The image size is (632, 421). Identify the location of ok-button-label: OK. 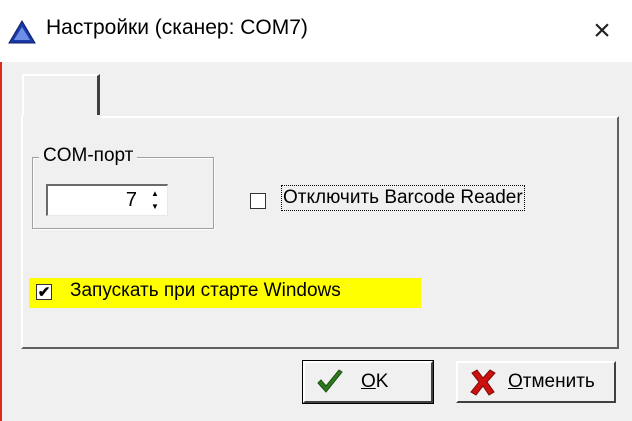
(375, 381).